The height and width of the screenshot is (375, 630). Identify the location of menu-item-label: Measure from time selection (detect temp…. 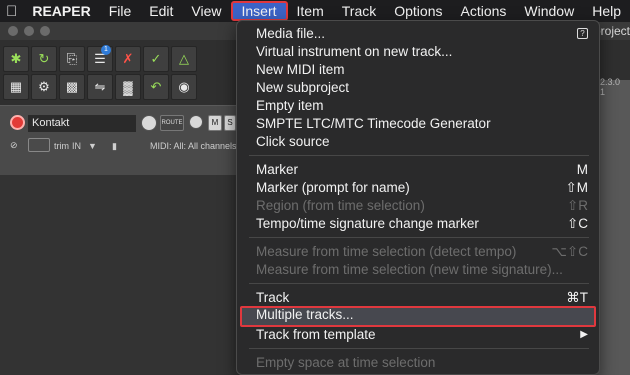
(386, 251).